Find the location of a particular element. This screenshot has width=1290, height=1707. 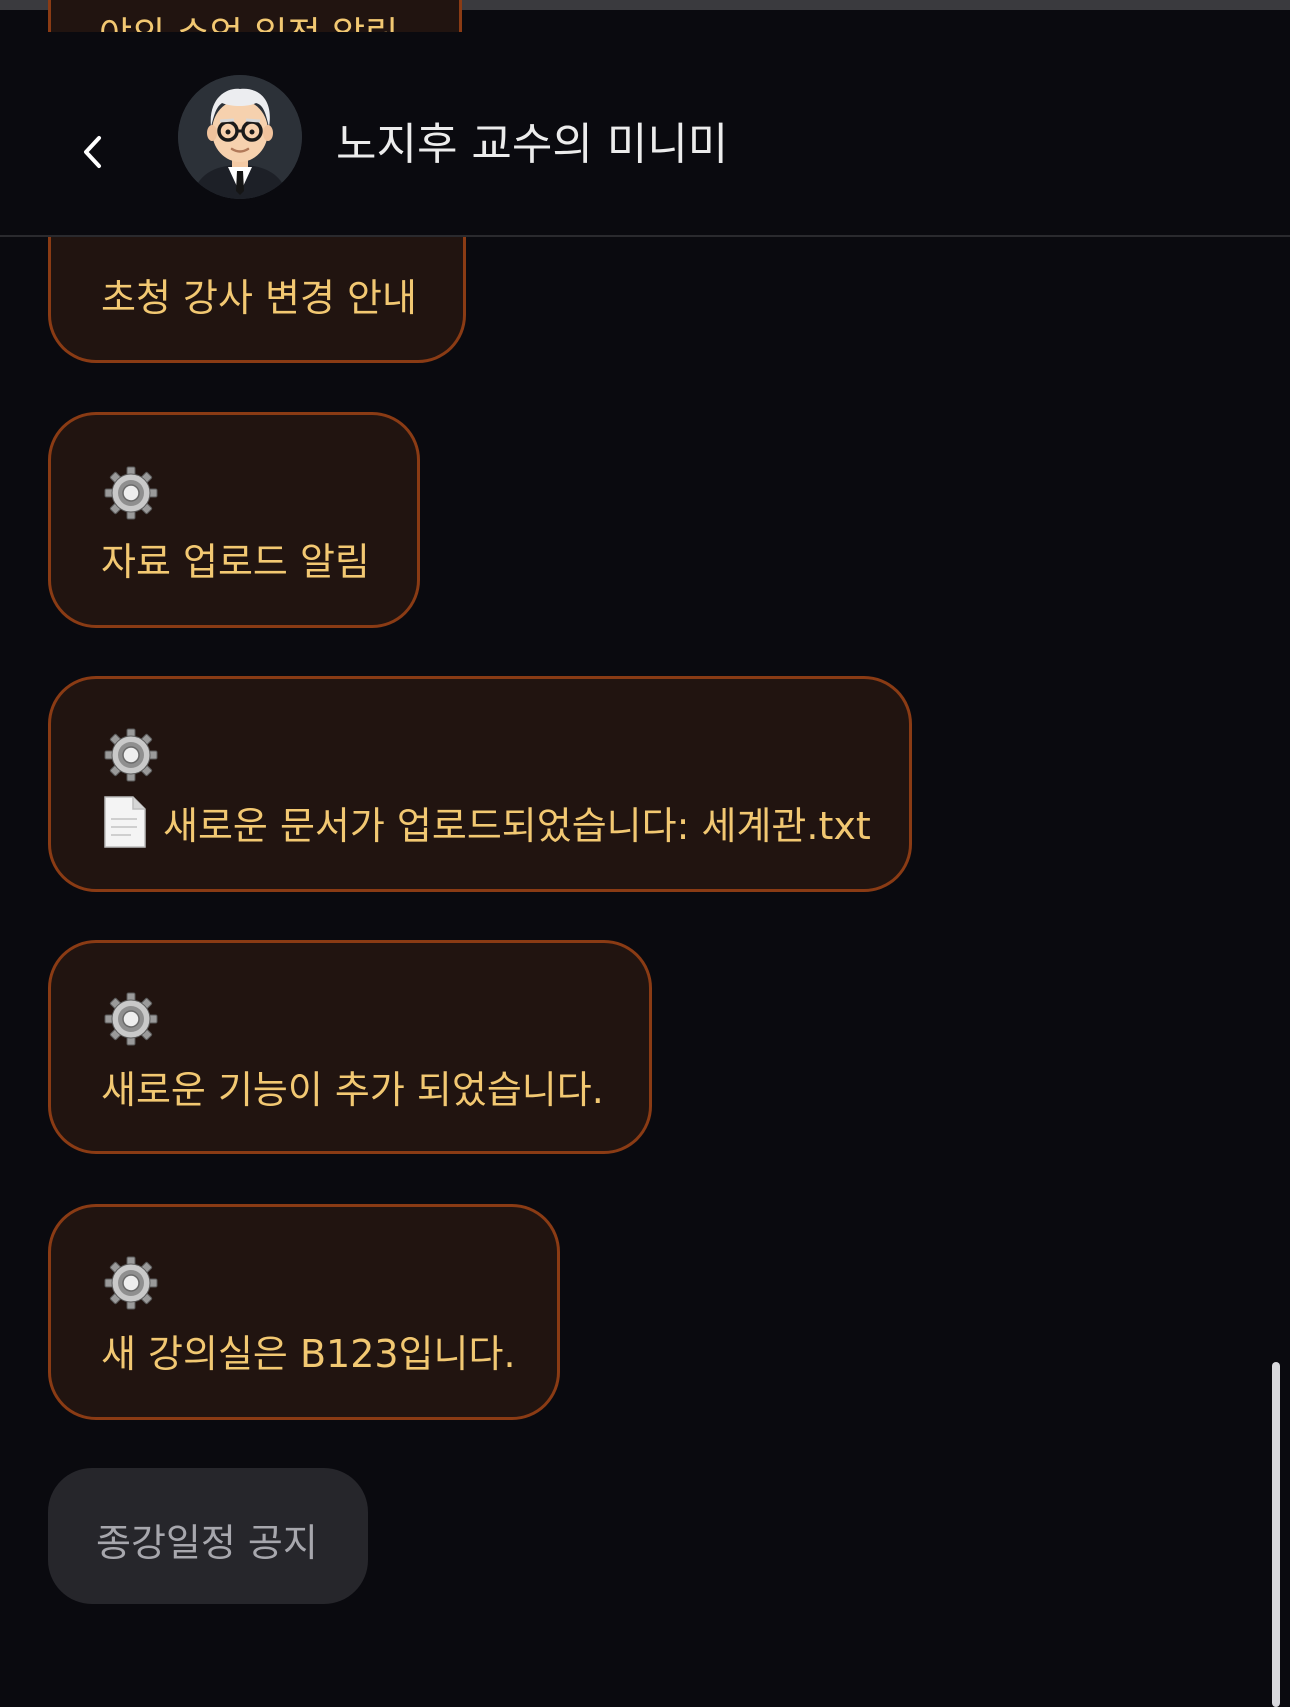

message-bubble: 자료 업로드 알림 is located at coordinates (234, 520).